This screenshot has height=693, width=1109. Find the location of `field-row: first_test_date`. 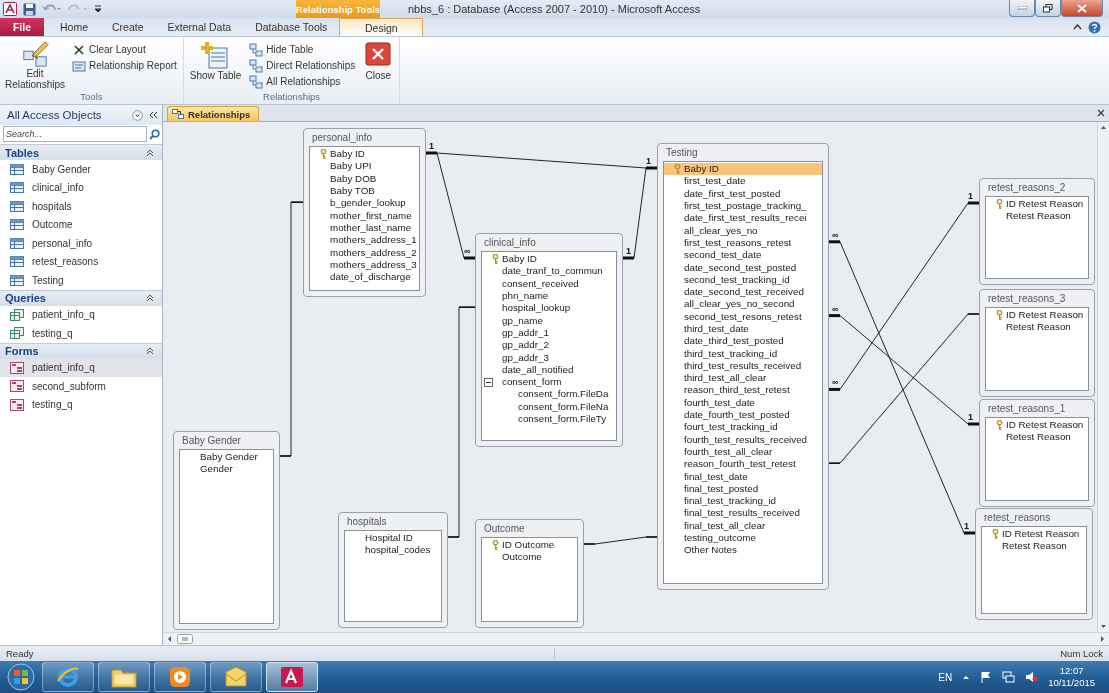

field-row: first_test_date is located at coordinates (743, 181).